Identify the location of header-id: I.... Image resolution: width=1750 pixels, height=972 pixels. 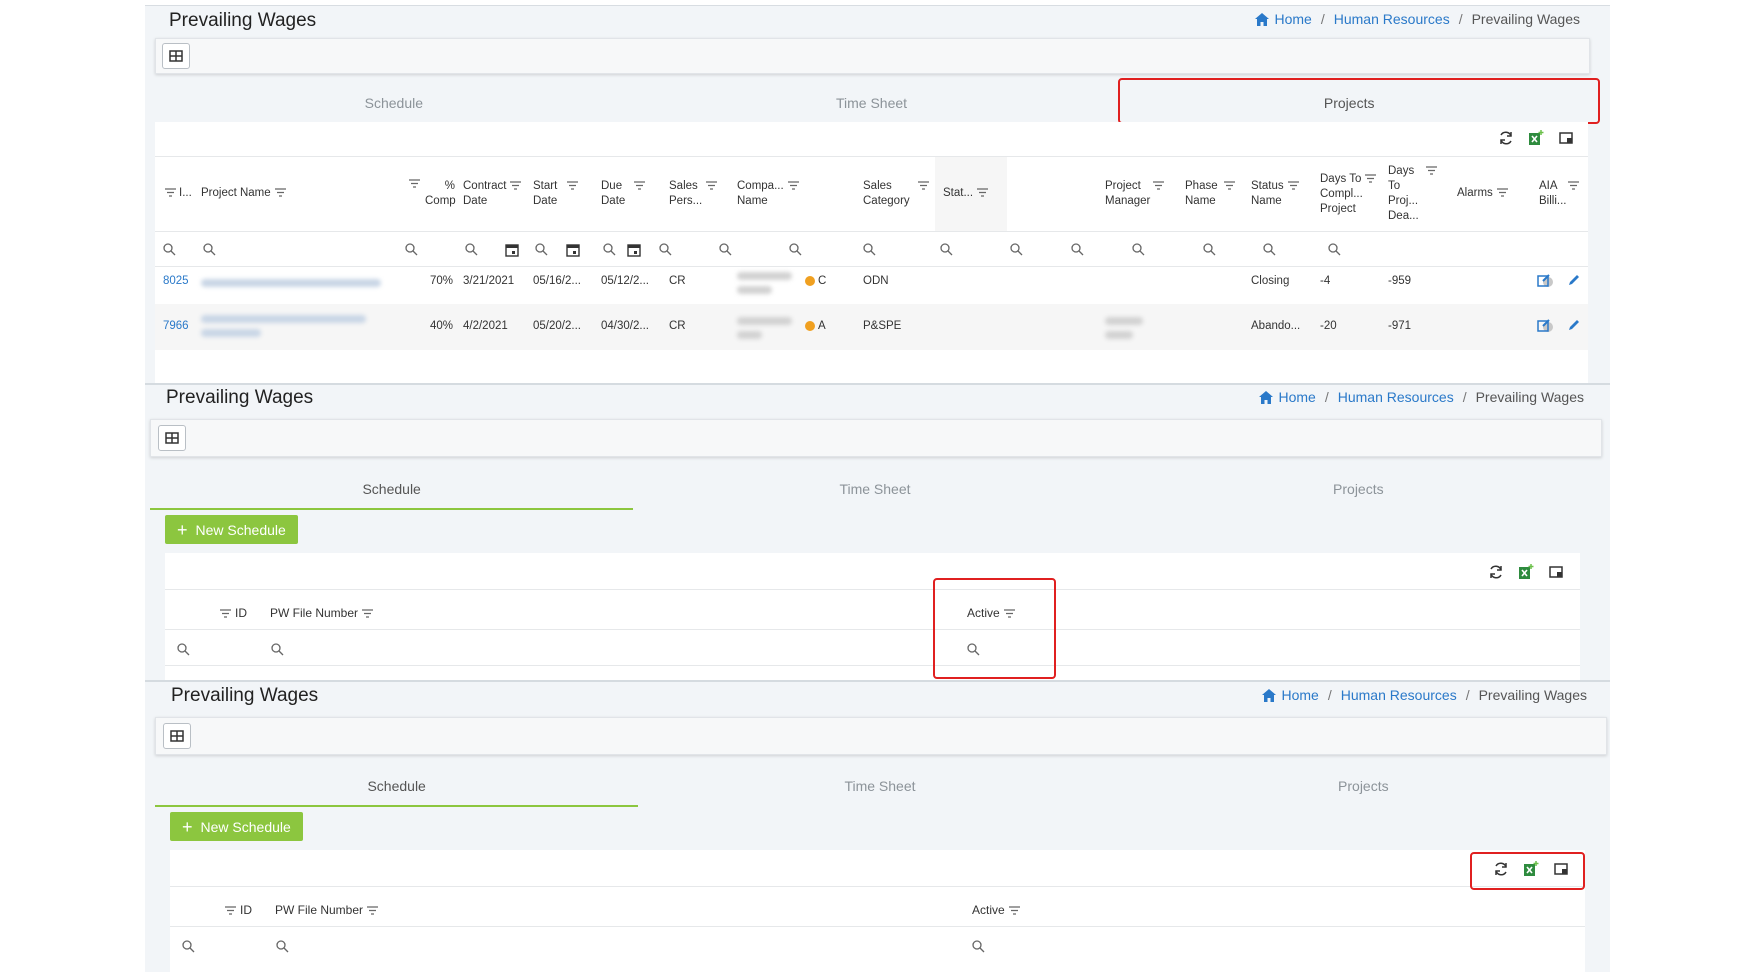
(178, 193).